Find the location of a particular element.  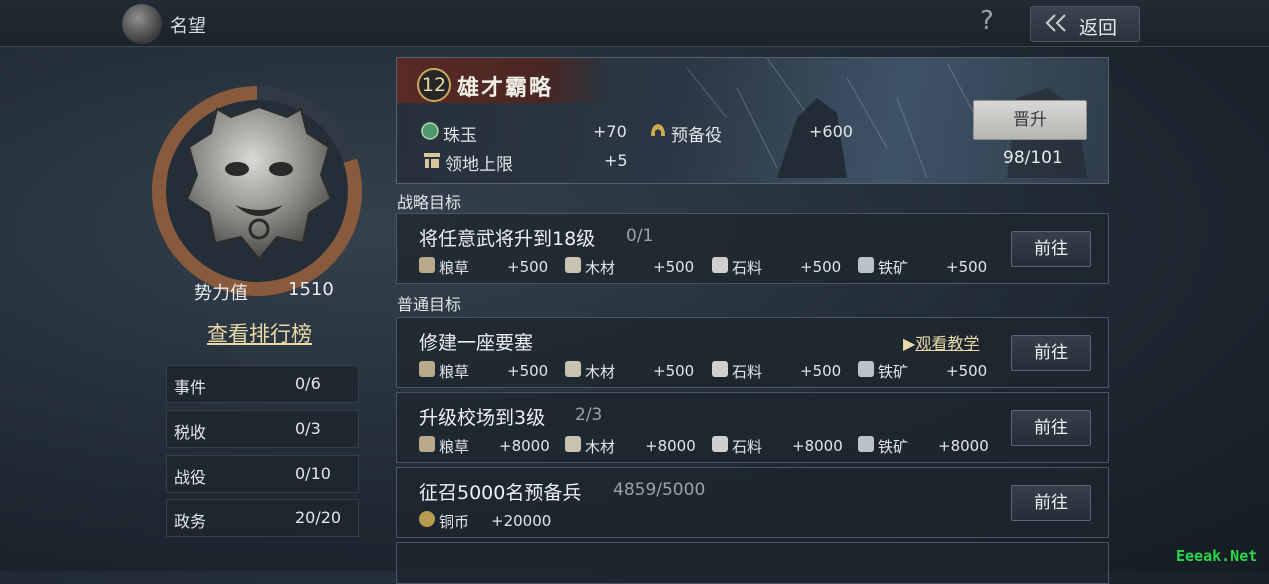

coin-icon is located at coordinates (427, 519).